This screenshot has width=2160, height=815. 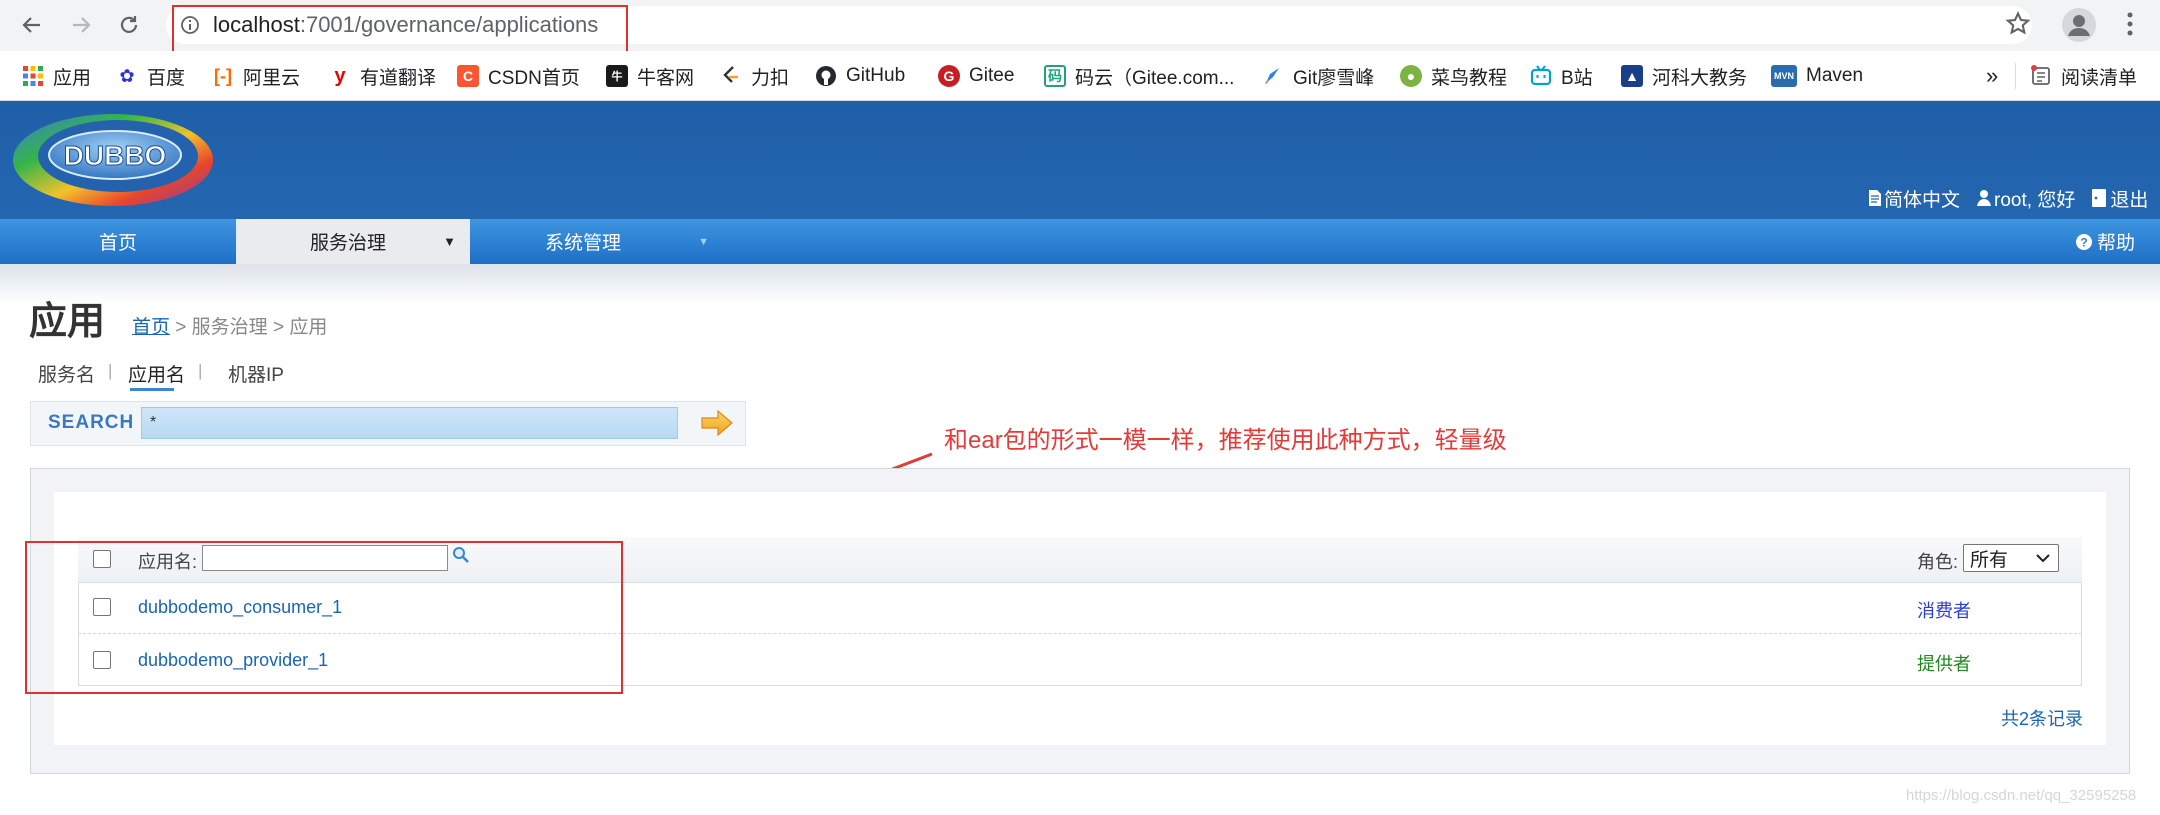 I want to click on search-label: SEARCH, so click(x=91, y=422).